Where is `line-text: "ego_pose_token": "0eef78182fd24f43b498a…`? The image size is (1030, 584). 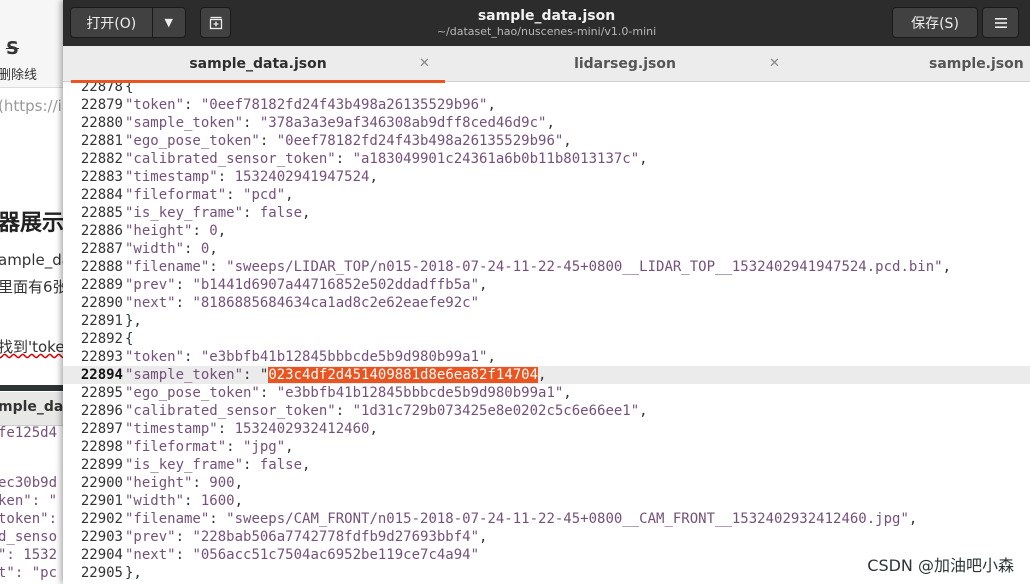
line-text: "ego_pose_token": "0eef78182fd24f43b498a… is located at coordinates (348, 141).